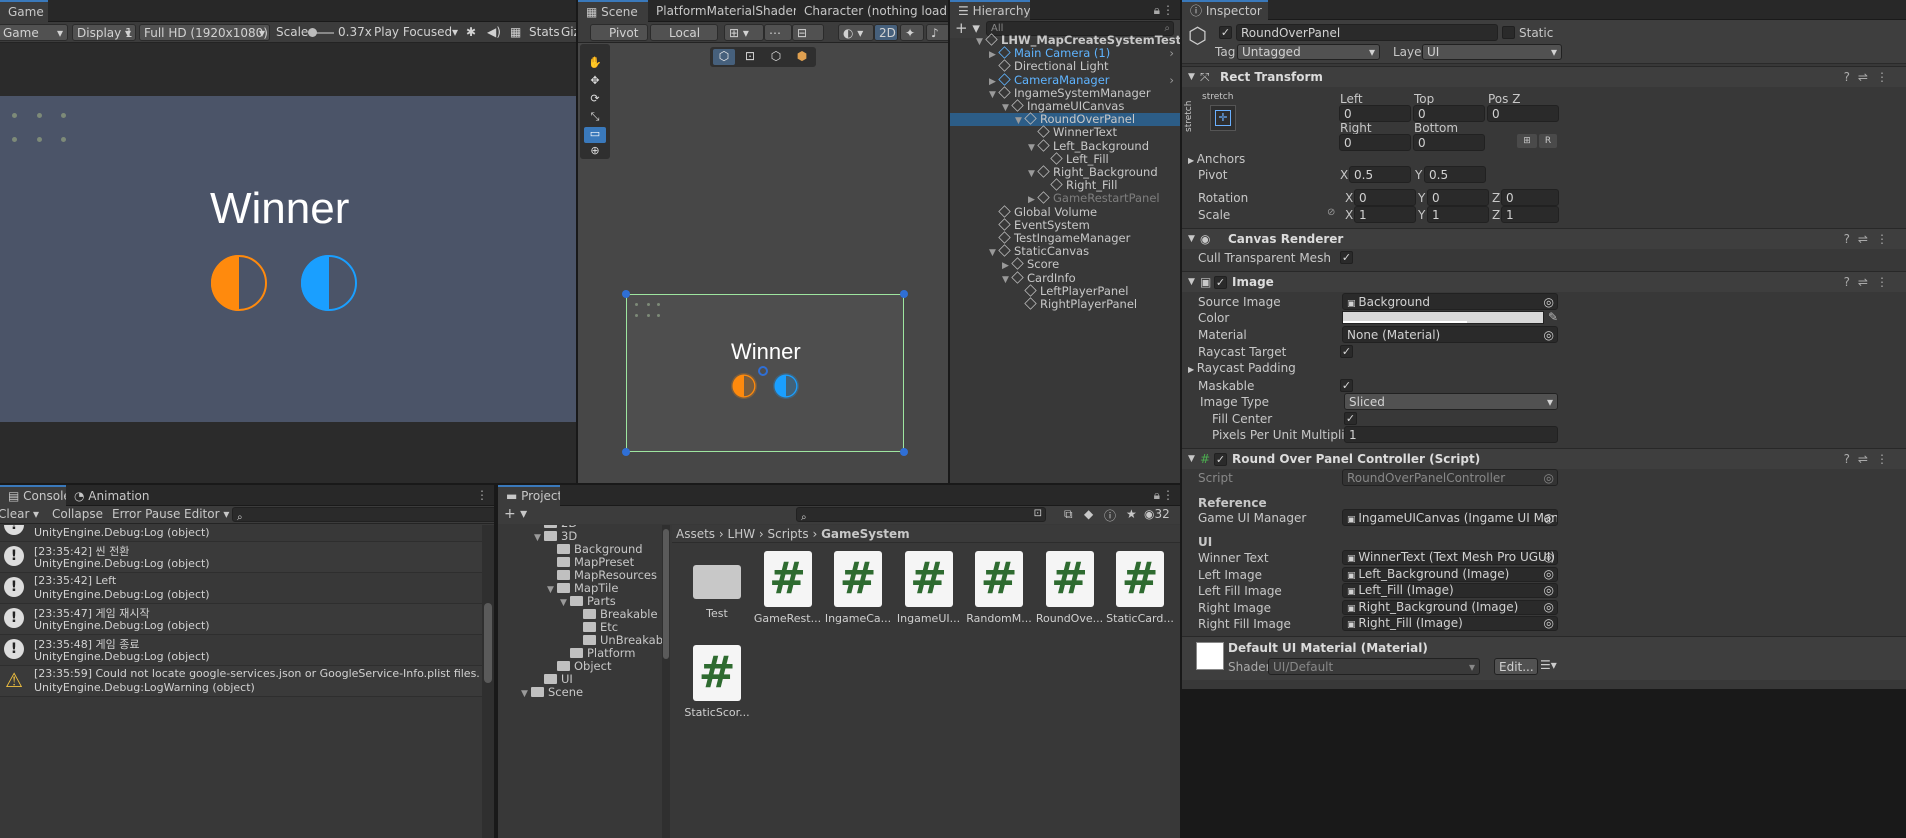  What do you see at coordinates (1350, 418) in the screenshot?
I see `fill-center-checkbox: ✓` at bounding box center [1350, 418].